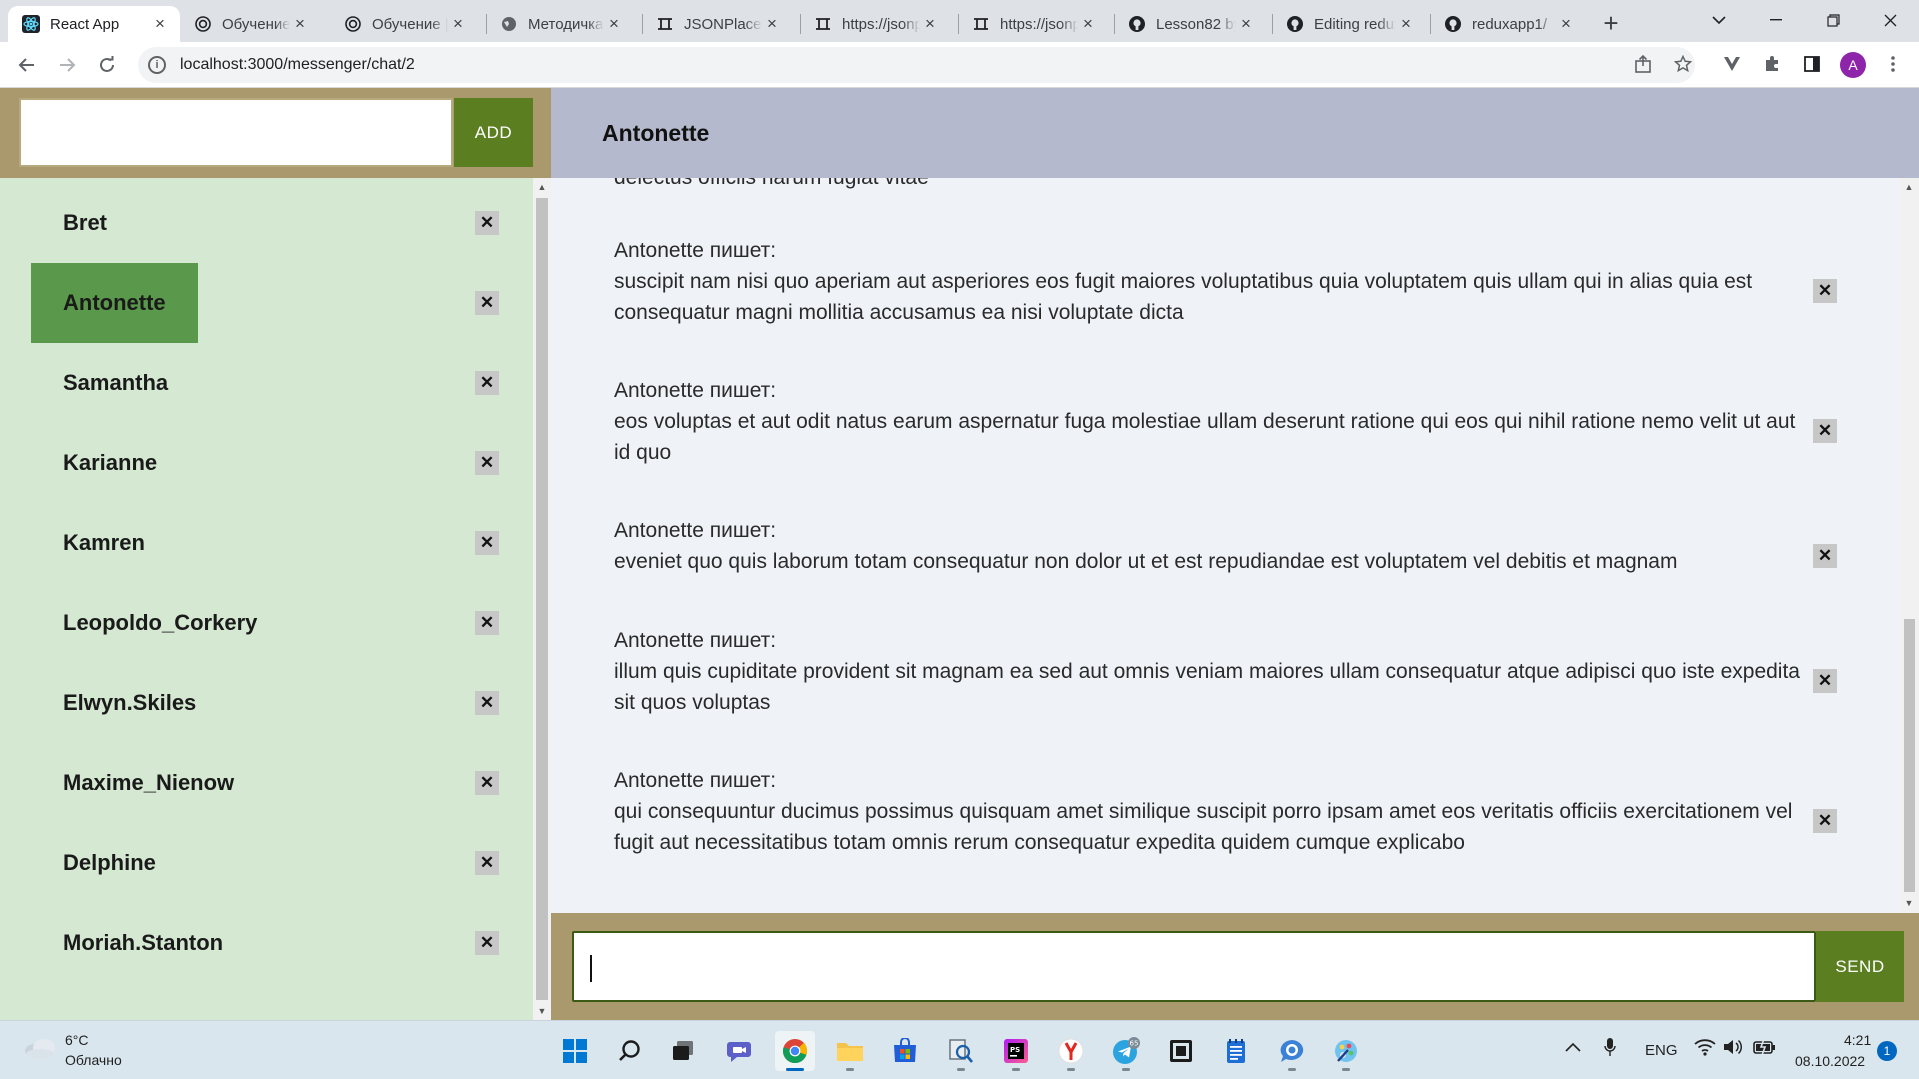 The width and height of the screenshot is (1919, 1079). Describe the element at coordinates (630, 1051) in the screenshot. I see `search-icon` at that location.